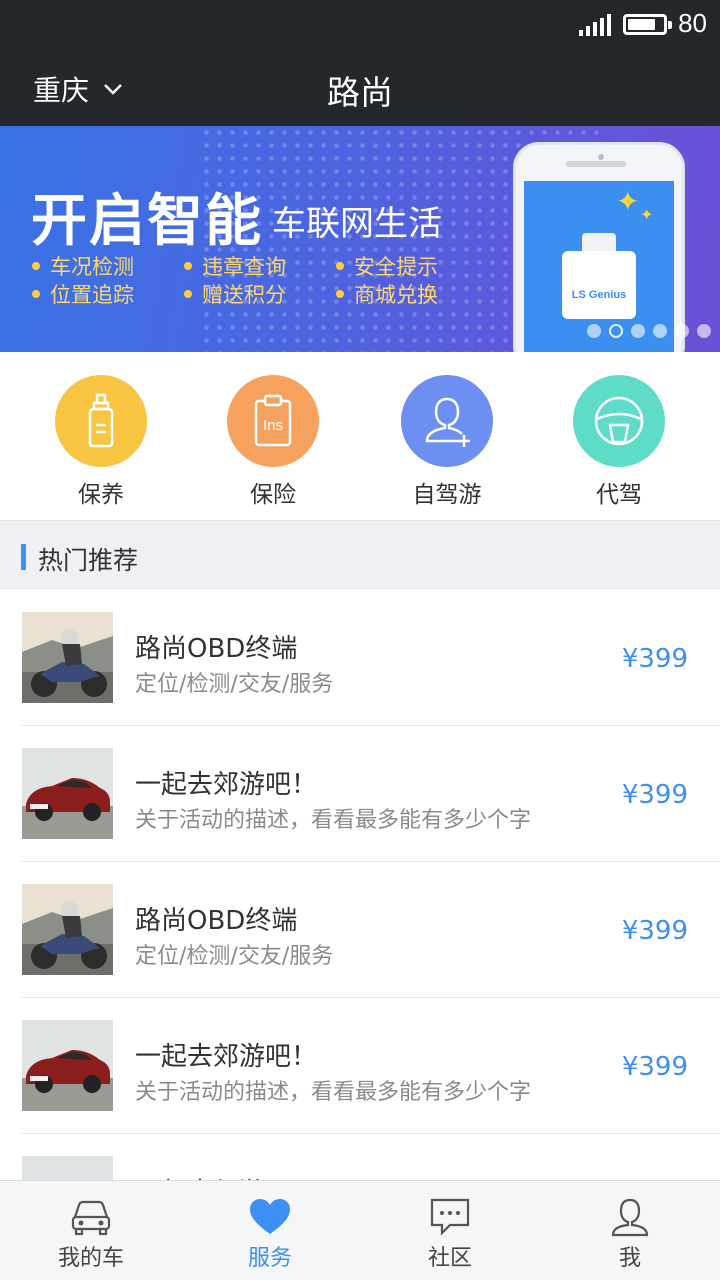  What do you see at coordinates (360, 436) in the screenshot?
I see `service-categories: 保养 Ins 保险 自驾游 代驾` at bounding box center [360, 436].